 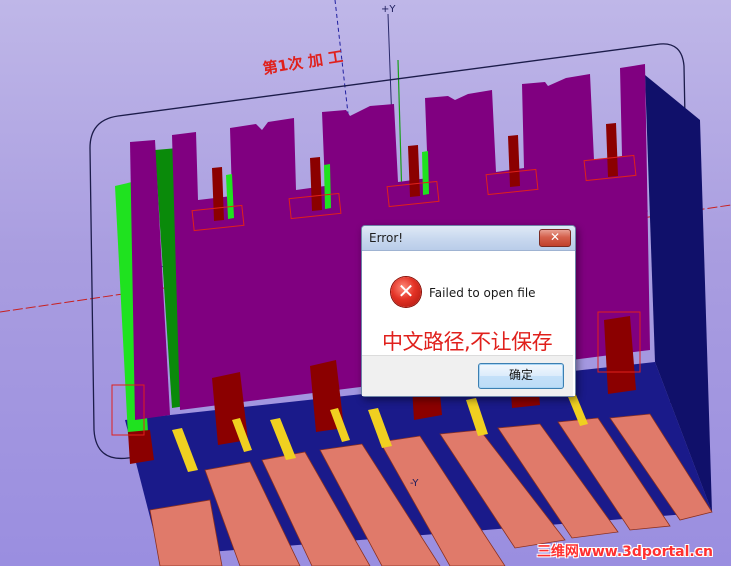 What do you see at coordinates (624, 552) in the screenshot?
I see `site-watermark: 三维网www.3dportal.cn` at bounding box center [624, 552].